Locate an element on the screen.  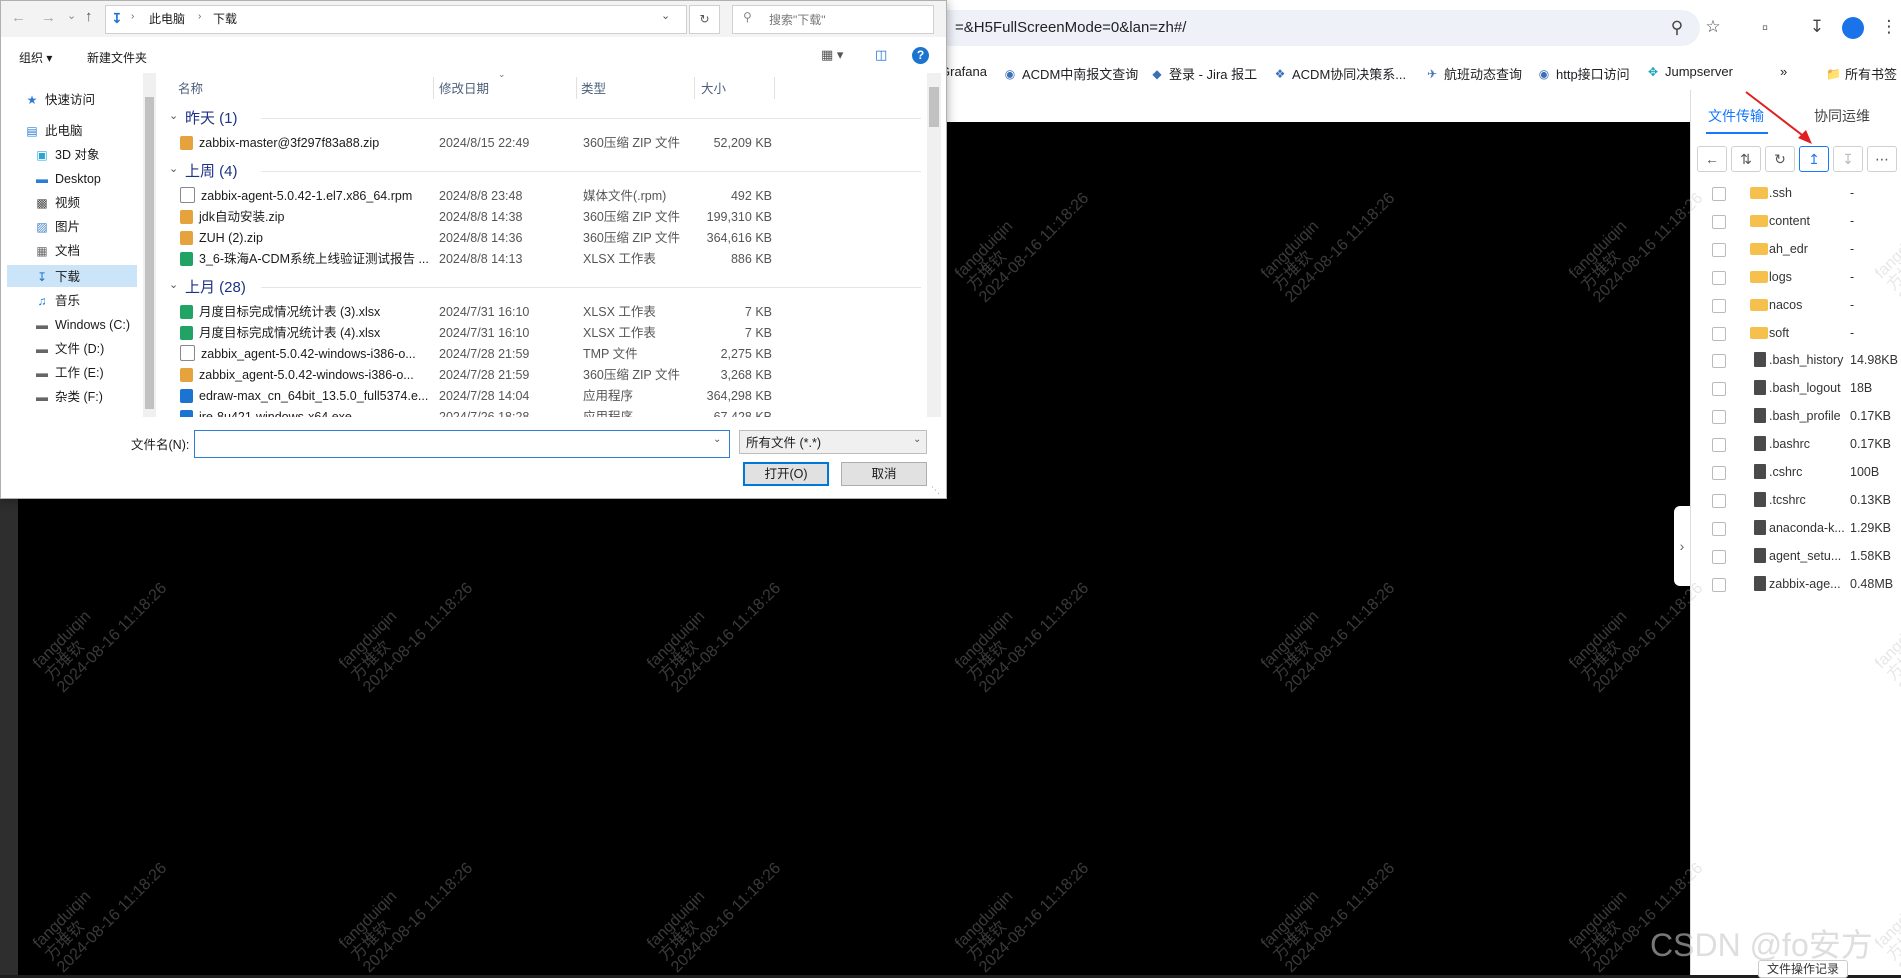
nav-back-icon: ← is located at coordinates (18, 17).